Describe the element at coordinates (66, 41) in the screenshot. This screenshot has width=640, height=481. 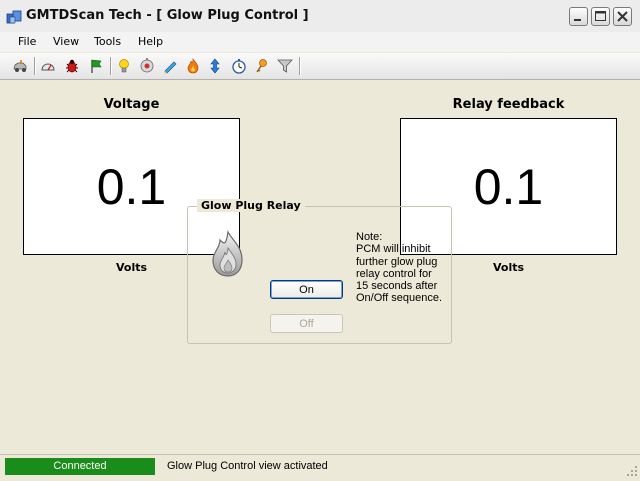
I see `menu-view: View` at that location.